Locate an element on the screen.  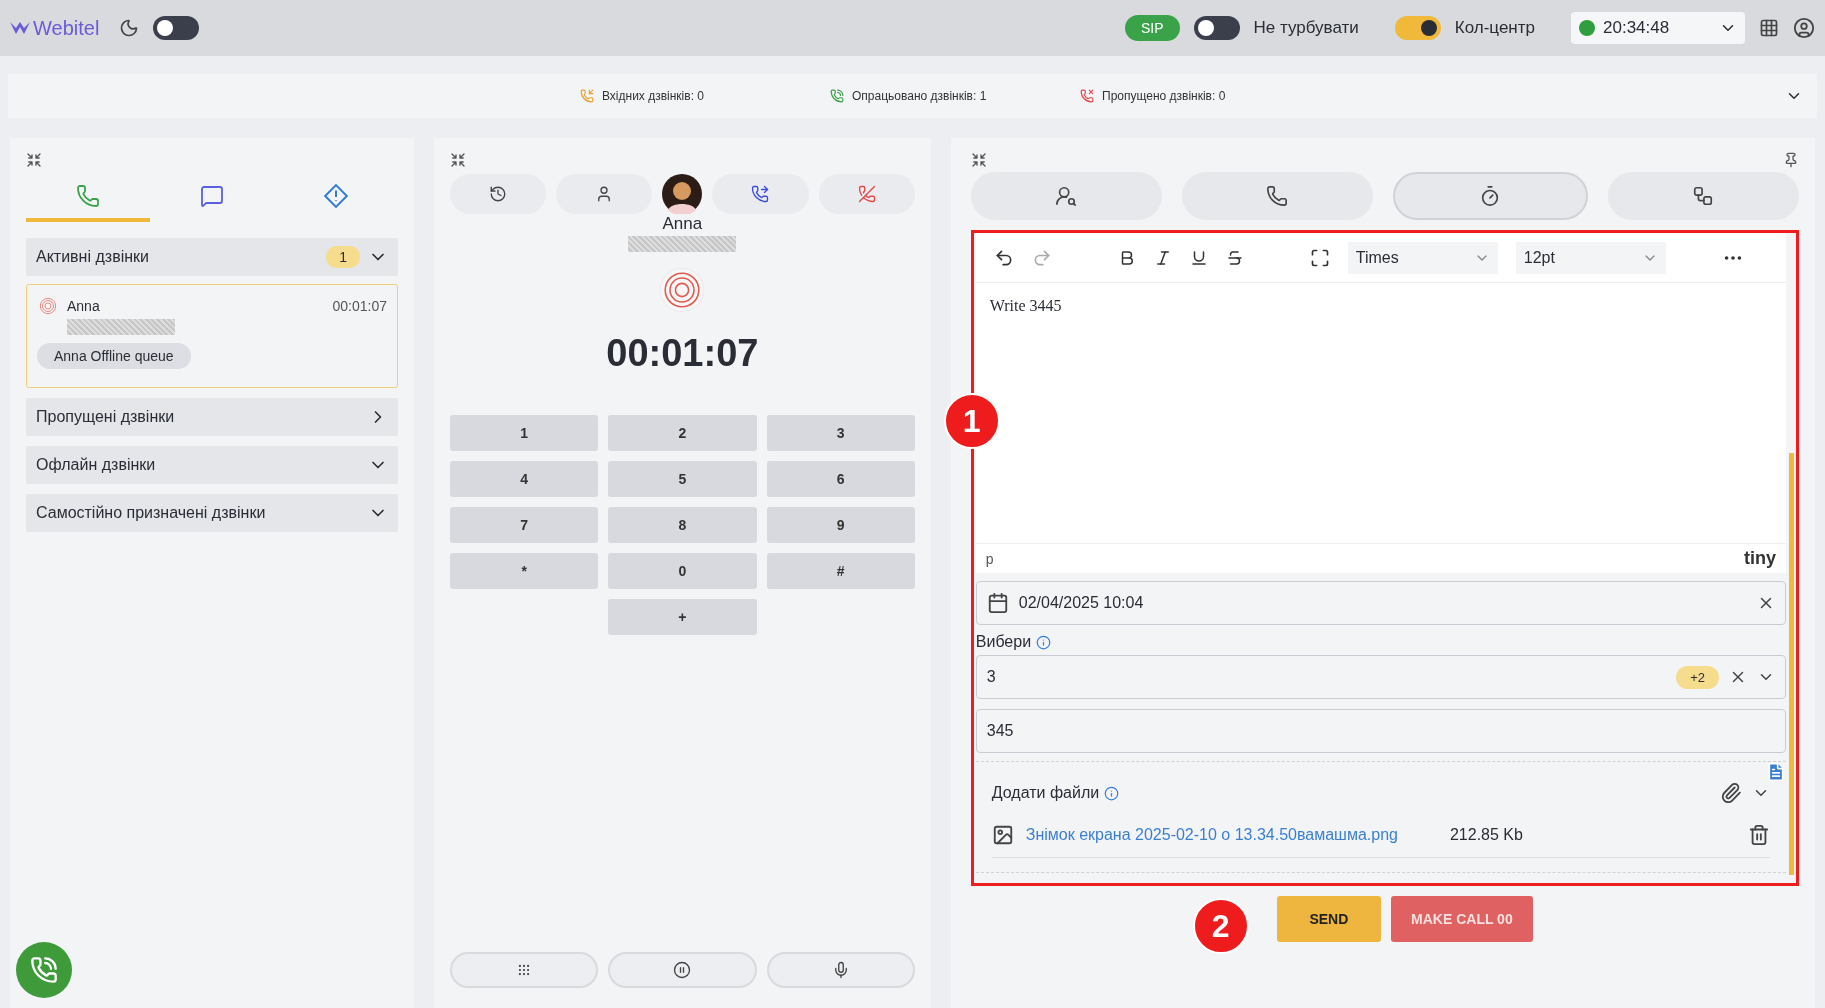
toggle-label: Не турбувати is located at coordinates (1306, 28).